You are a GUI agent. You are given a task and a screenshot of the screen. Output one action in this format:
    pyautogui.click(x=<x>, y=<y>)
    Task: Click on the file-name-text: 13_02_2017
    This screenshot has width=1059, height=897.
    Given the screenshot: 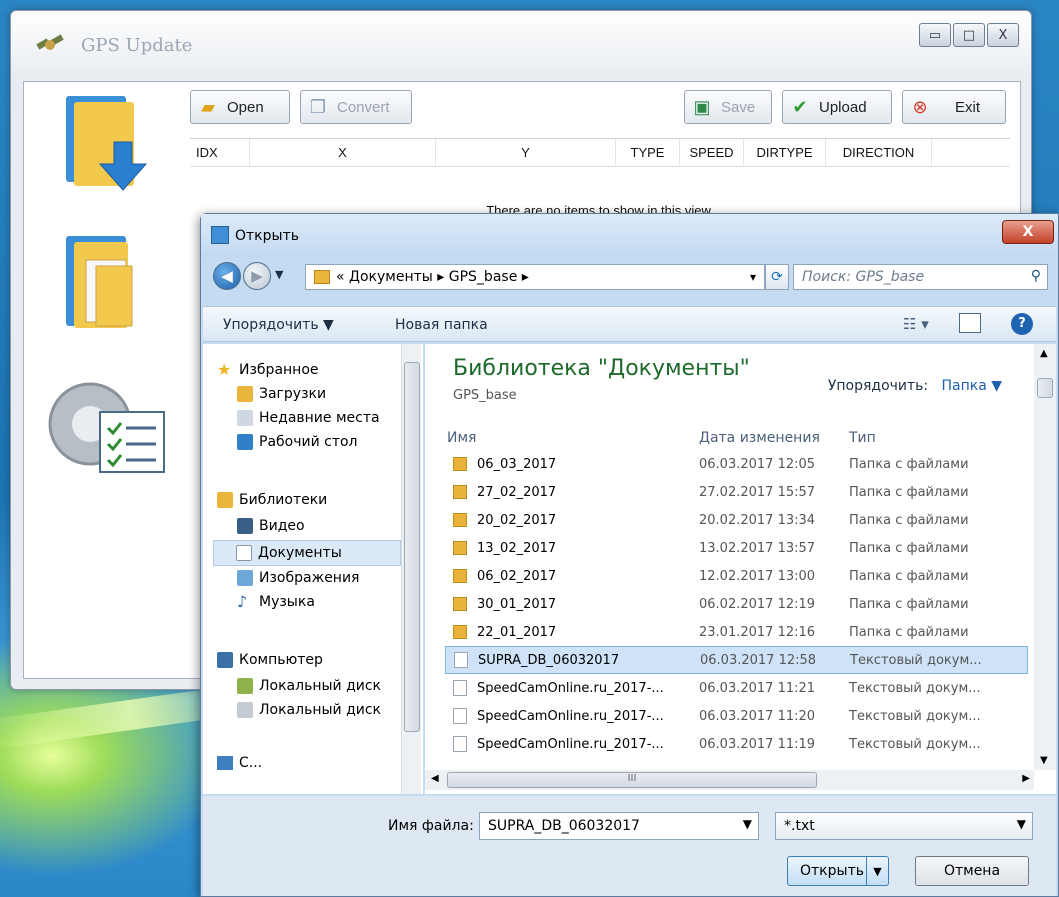 What is the action you would take?
    pyautogui.click(x=517, y=548)
    